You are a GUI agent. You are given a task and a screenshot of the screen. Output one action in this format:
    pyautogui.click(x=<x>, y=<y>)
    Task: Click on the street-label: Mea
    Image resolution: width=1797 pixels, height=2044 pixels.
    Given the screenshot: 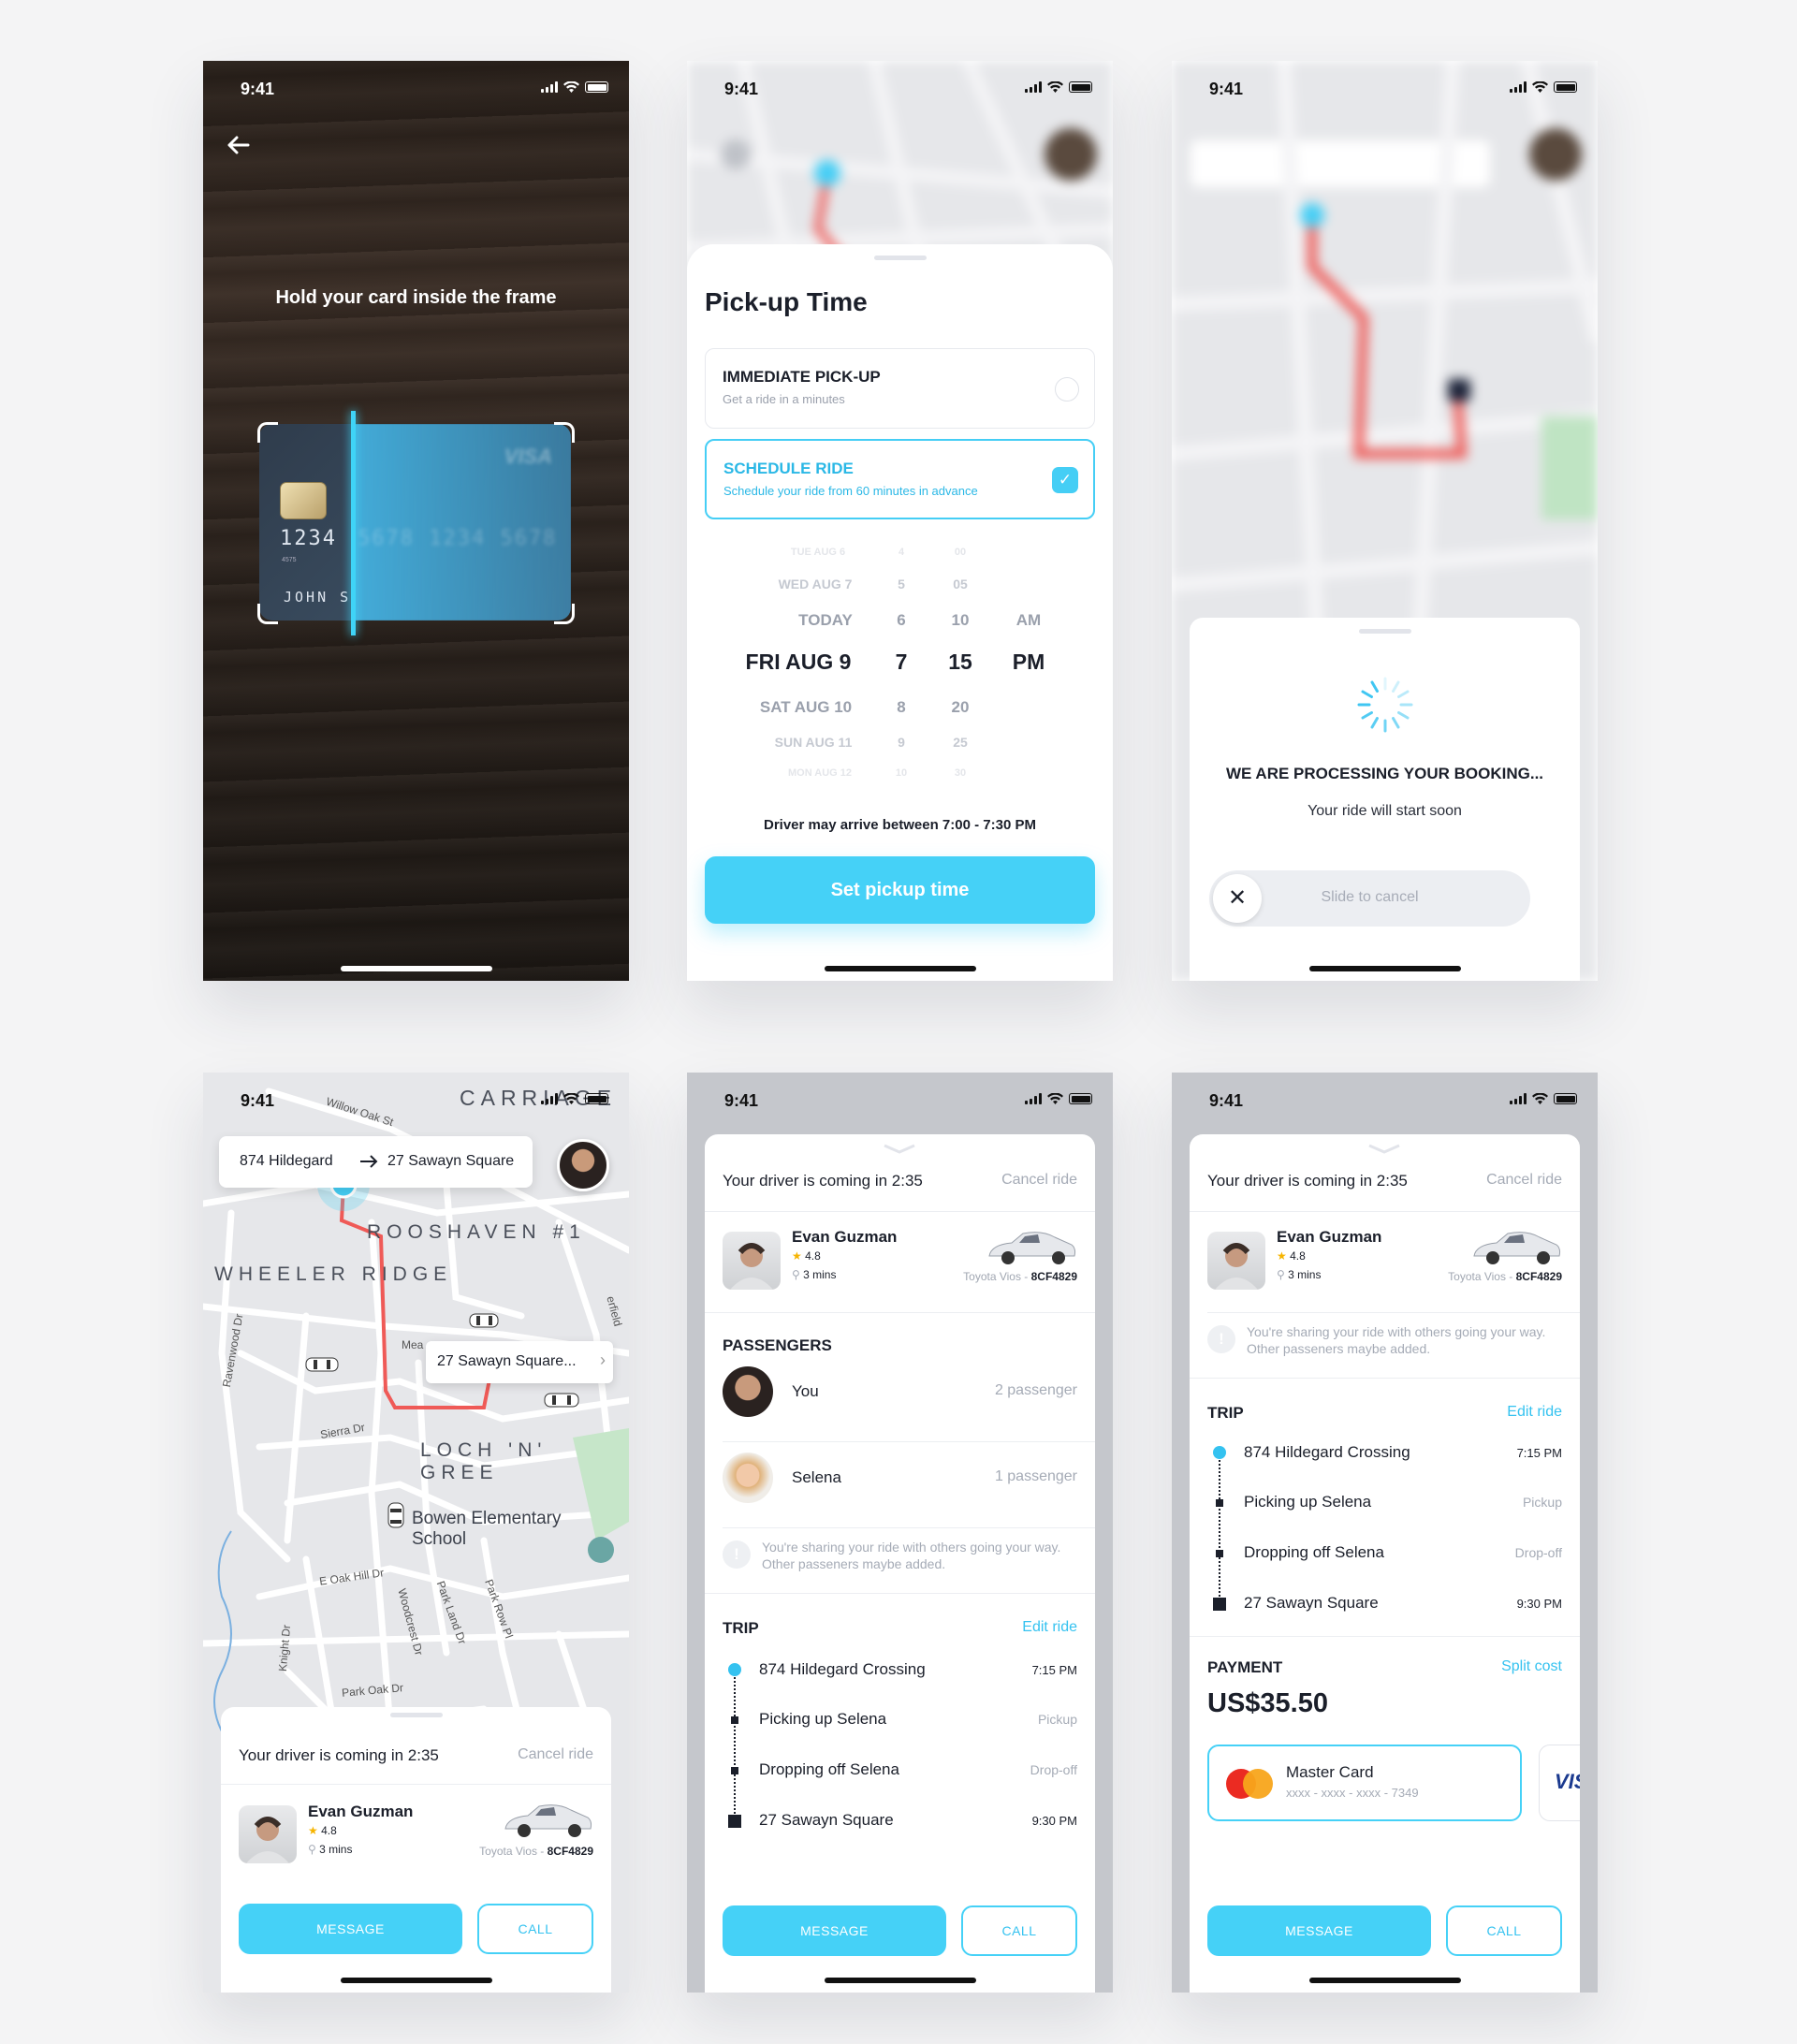 What is the action you would take?
    pyautogui.click(x=413, y=1344)
    